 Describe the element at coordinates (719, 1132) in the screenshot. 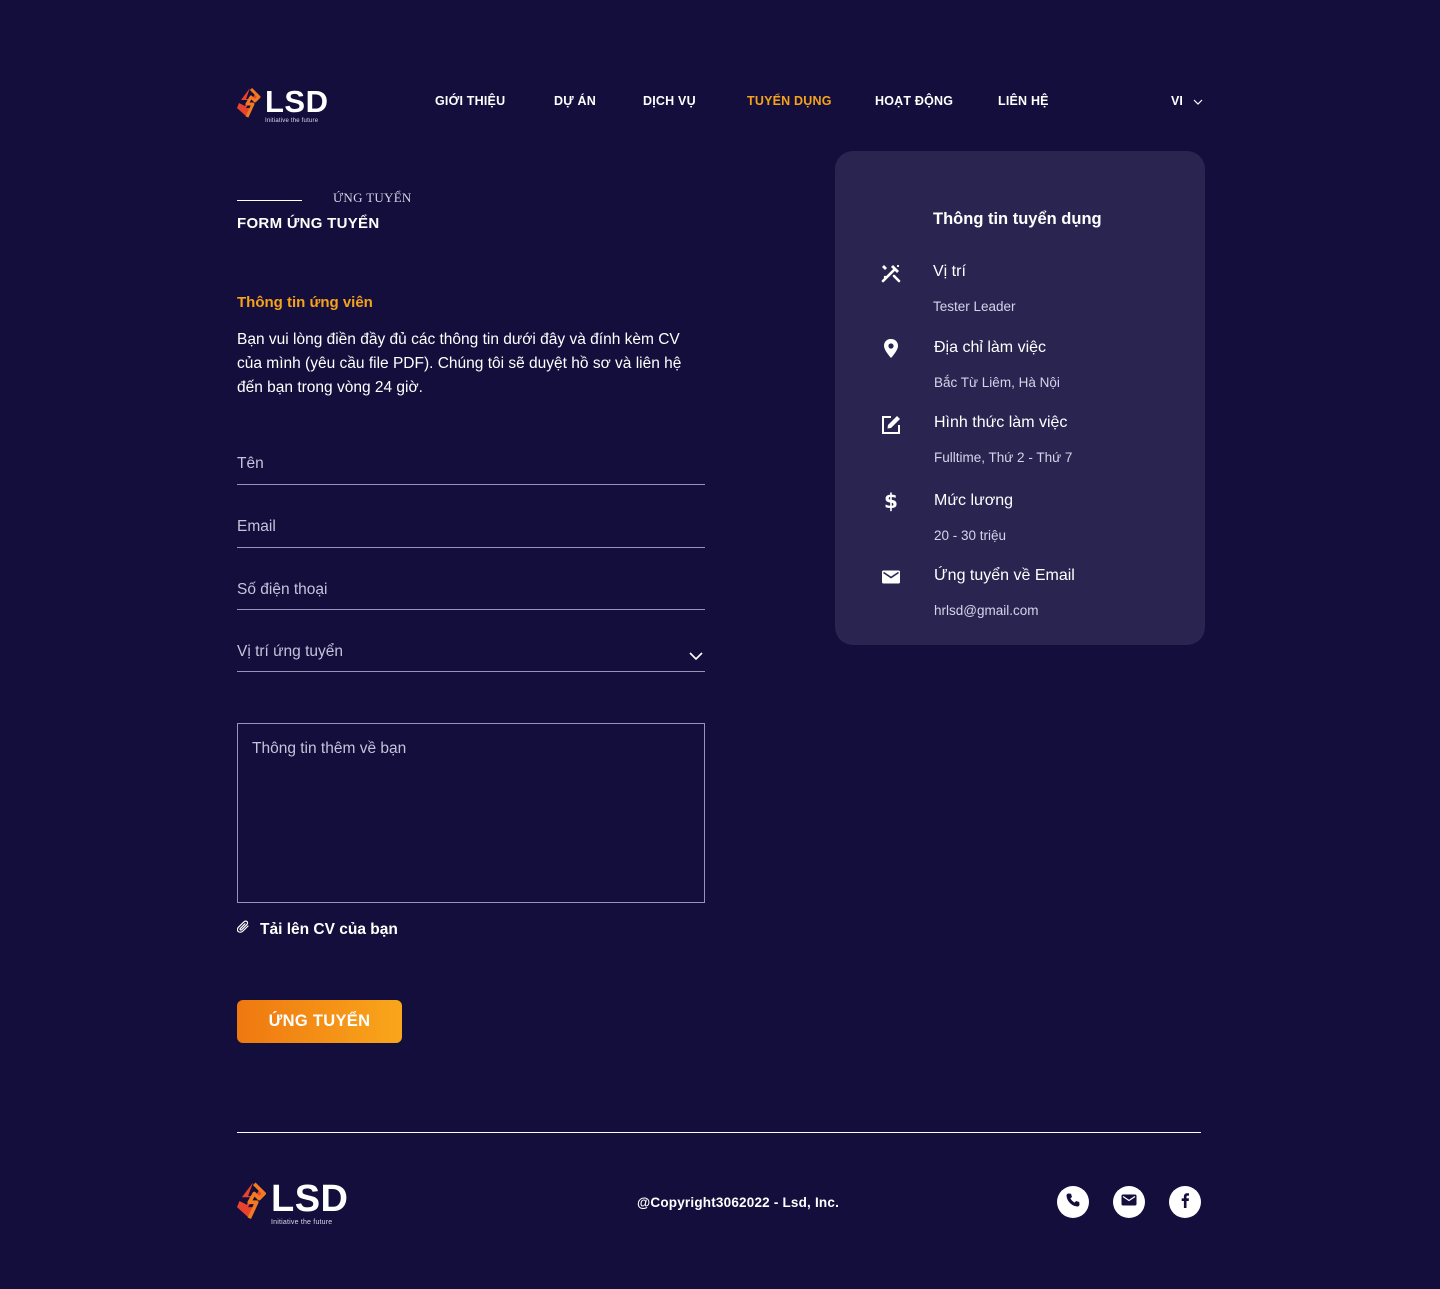

I see `footer-divider` at that location.